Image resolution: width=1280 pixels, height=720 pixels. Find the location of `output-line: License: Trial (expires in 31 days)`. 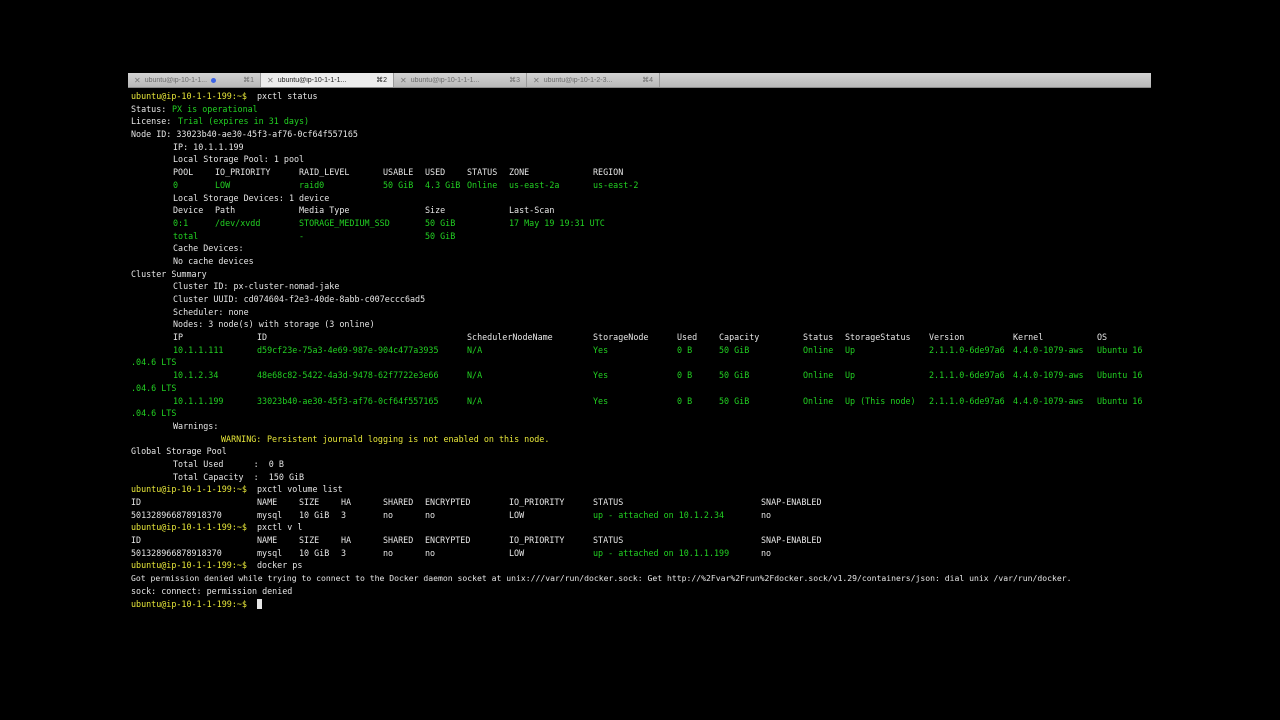

output-line: License: Trial (expires in 31 days) is located at coordinates (641, 121).